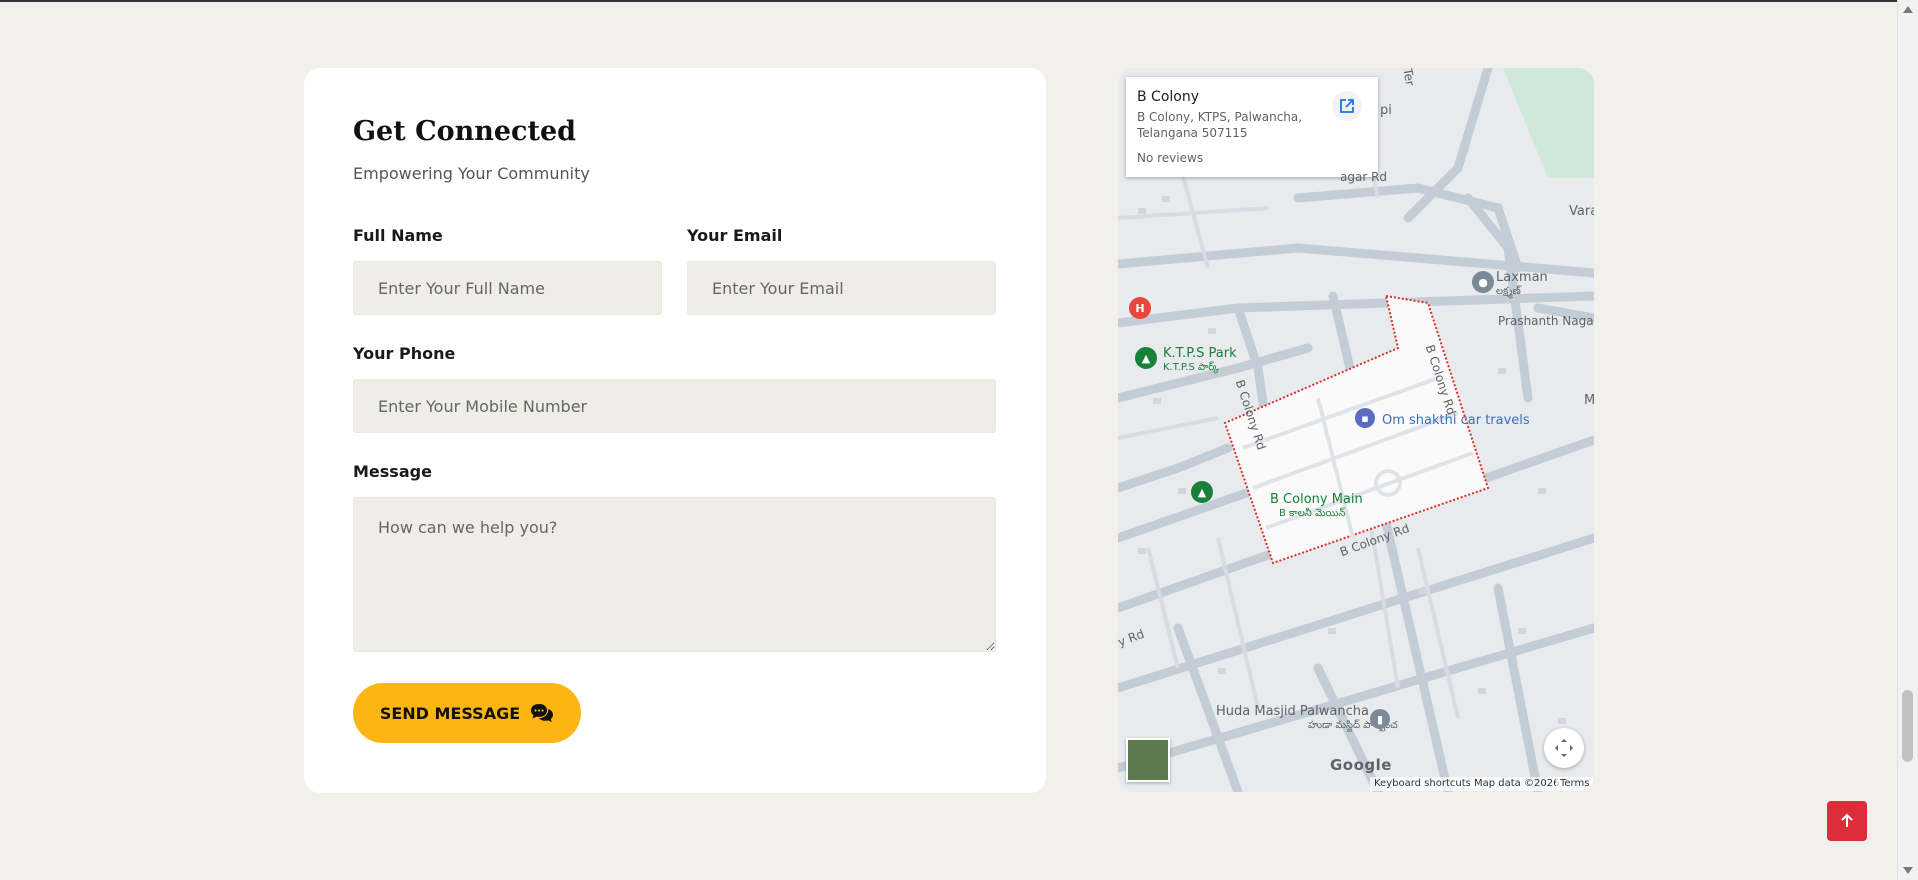 This screenshot has height=880, width=1918. I want to click on park-icon: ▲, so click(1146, 358).